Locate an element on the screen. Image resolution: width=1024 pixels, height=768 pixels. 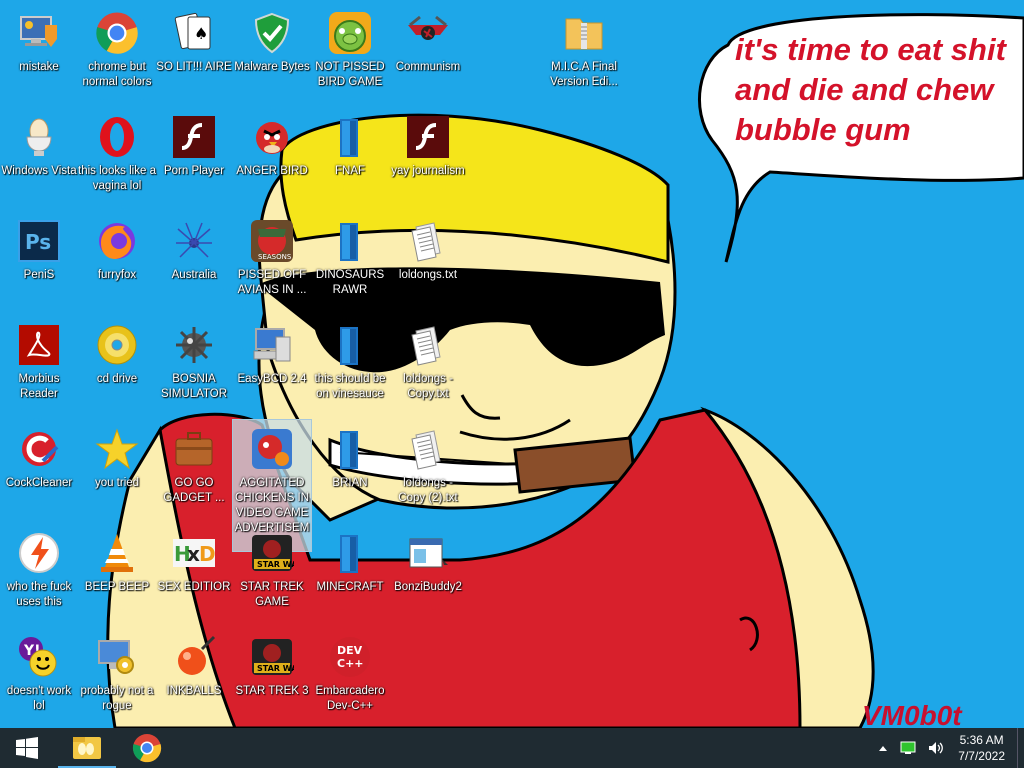
egg-cup-icon is located at coordinates (39, 137).